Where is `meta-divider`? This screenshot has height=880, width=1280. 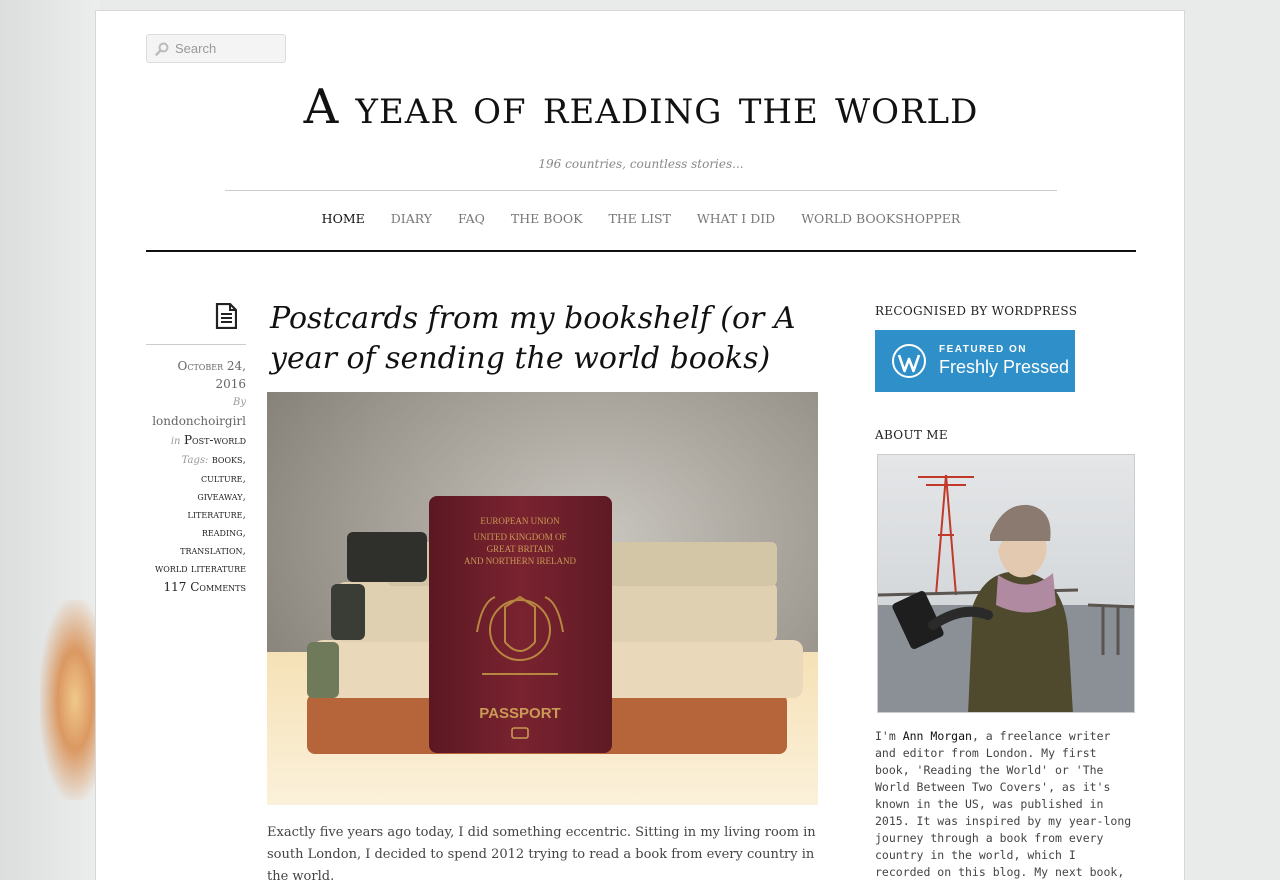
meta-divider is located at coordinates (196, 344).